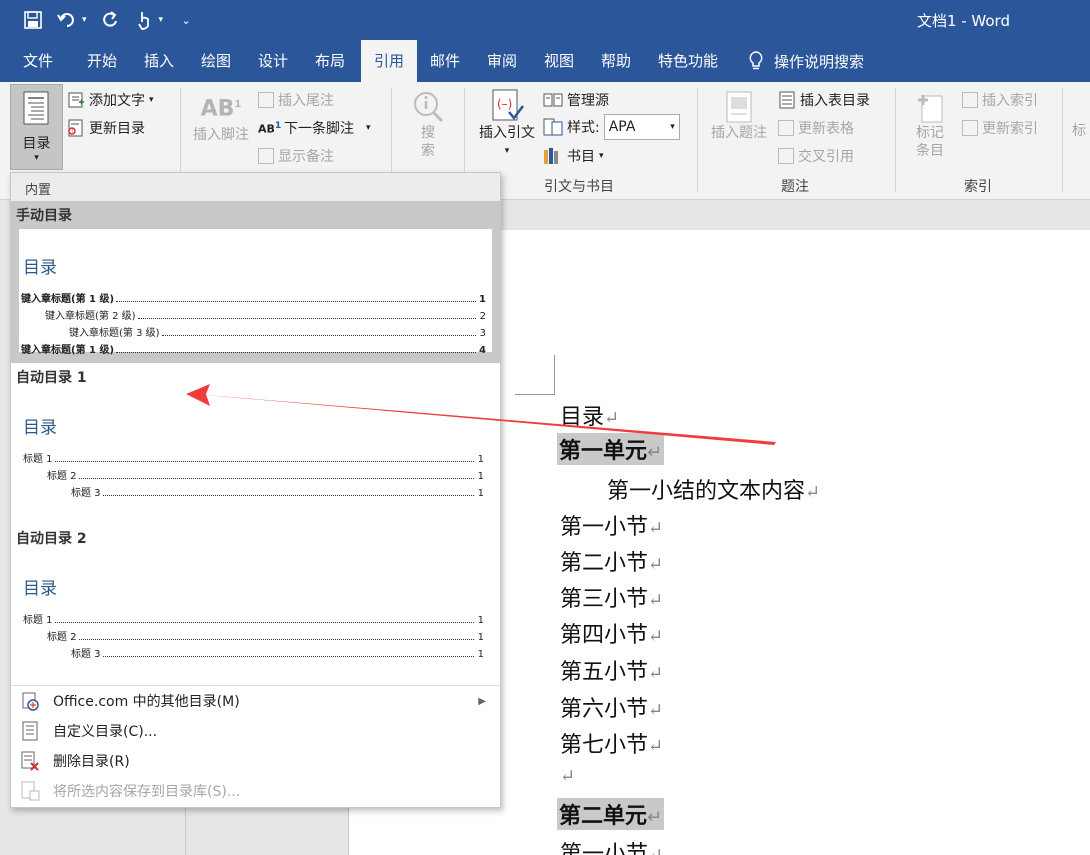  What do you see at coordinates (739, 133) in the screenshot?
I see `insert-caption-label: 插入题注` at bounding box center [739, 133].